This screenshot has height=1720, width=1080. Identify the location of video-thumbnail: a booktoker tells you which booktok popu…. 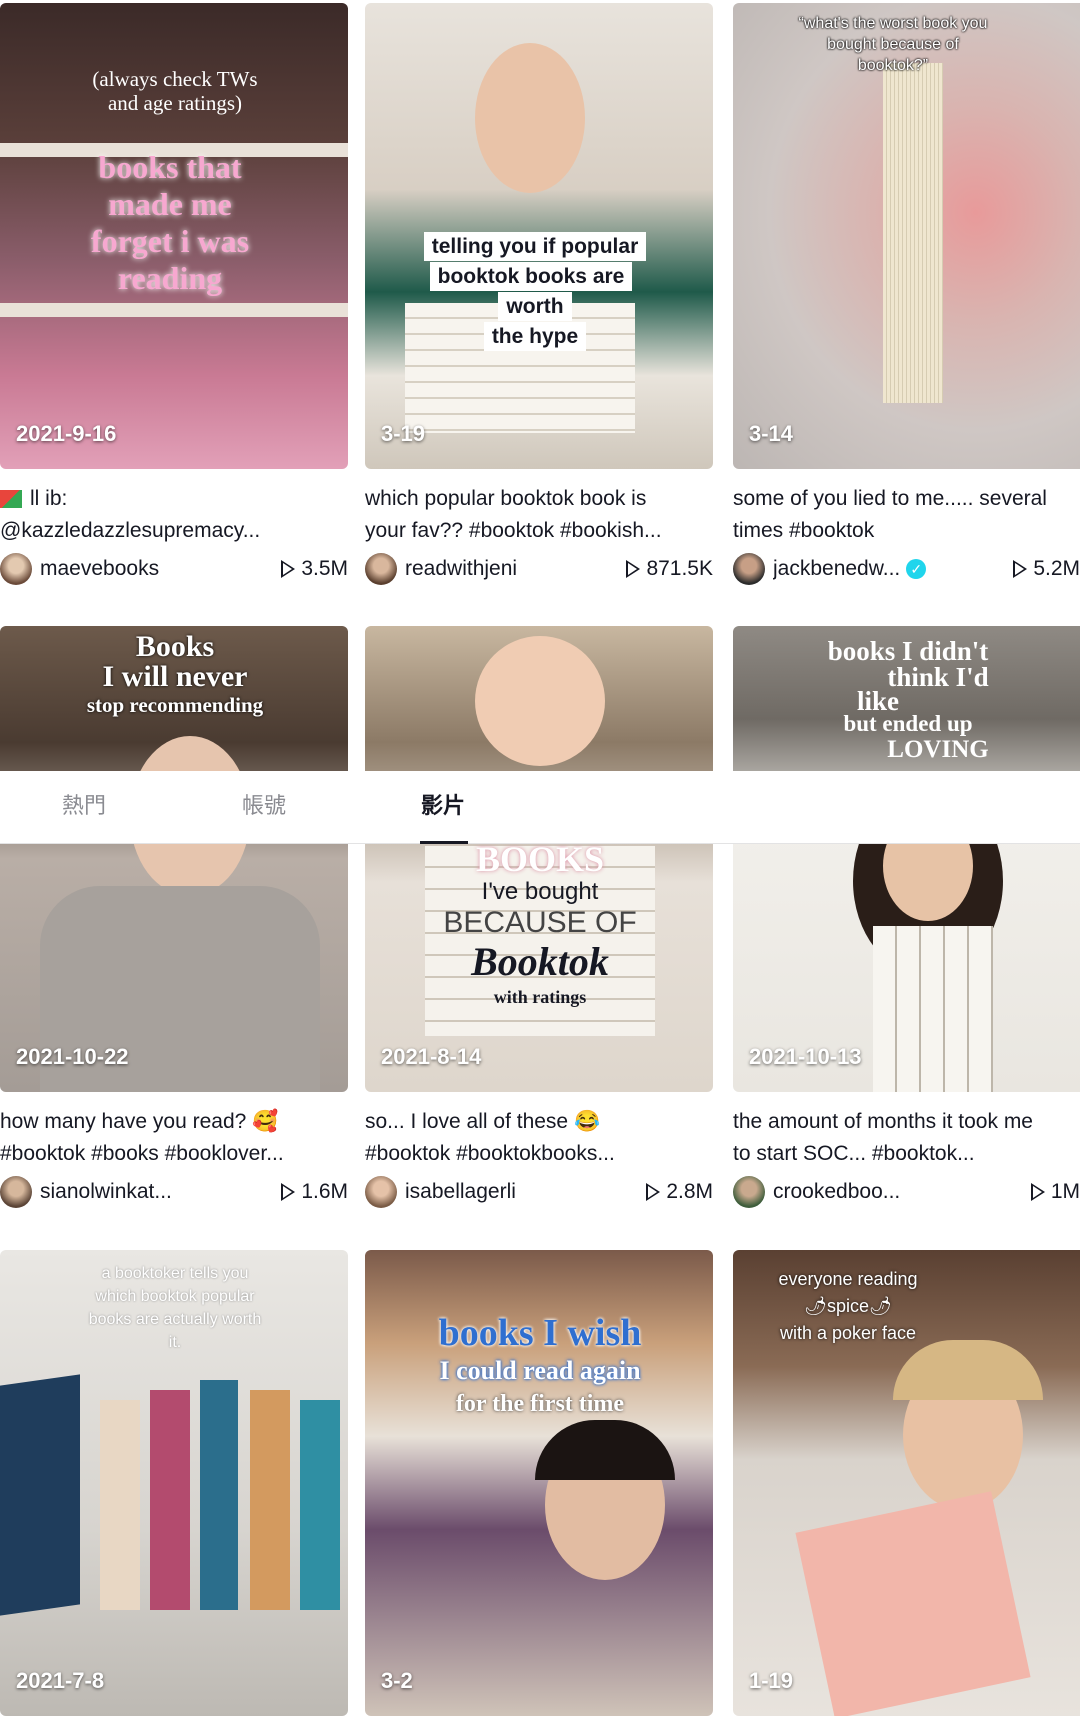
(174, 1483).